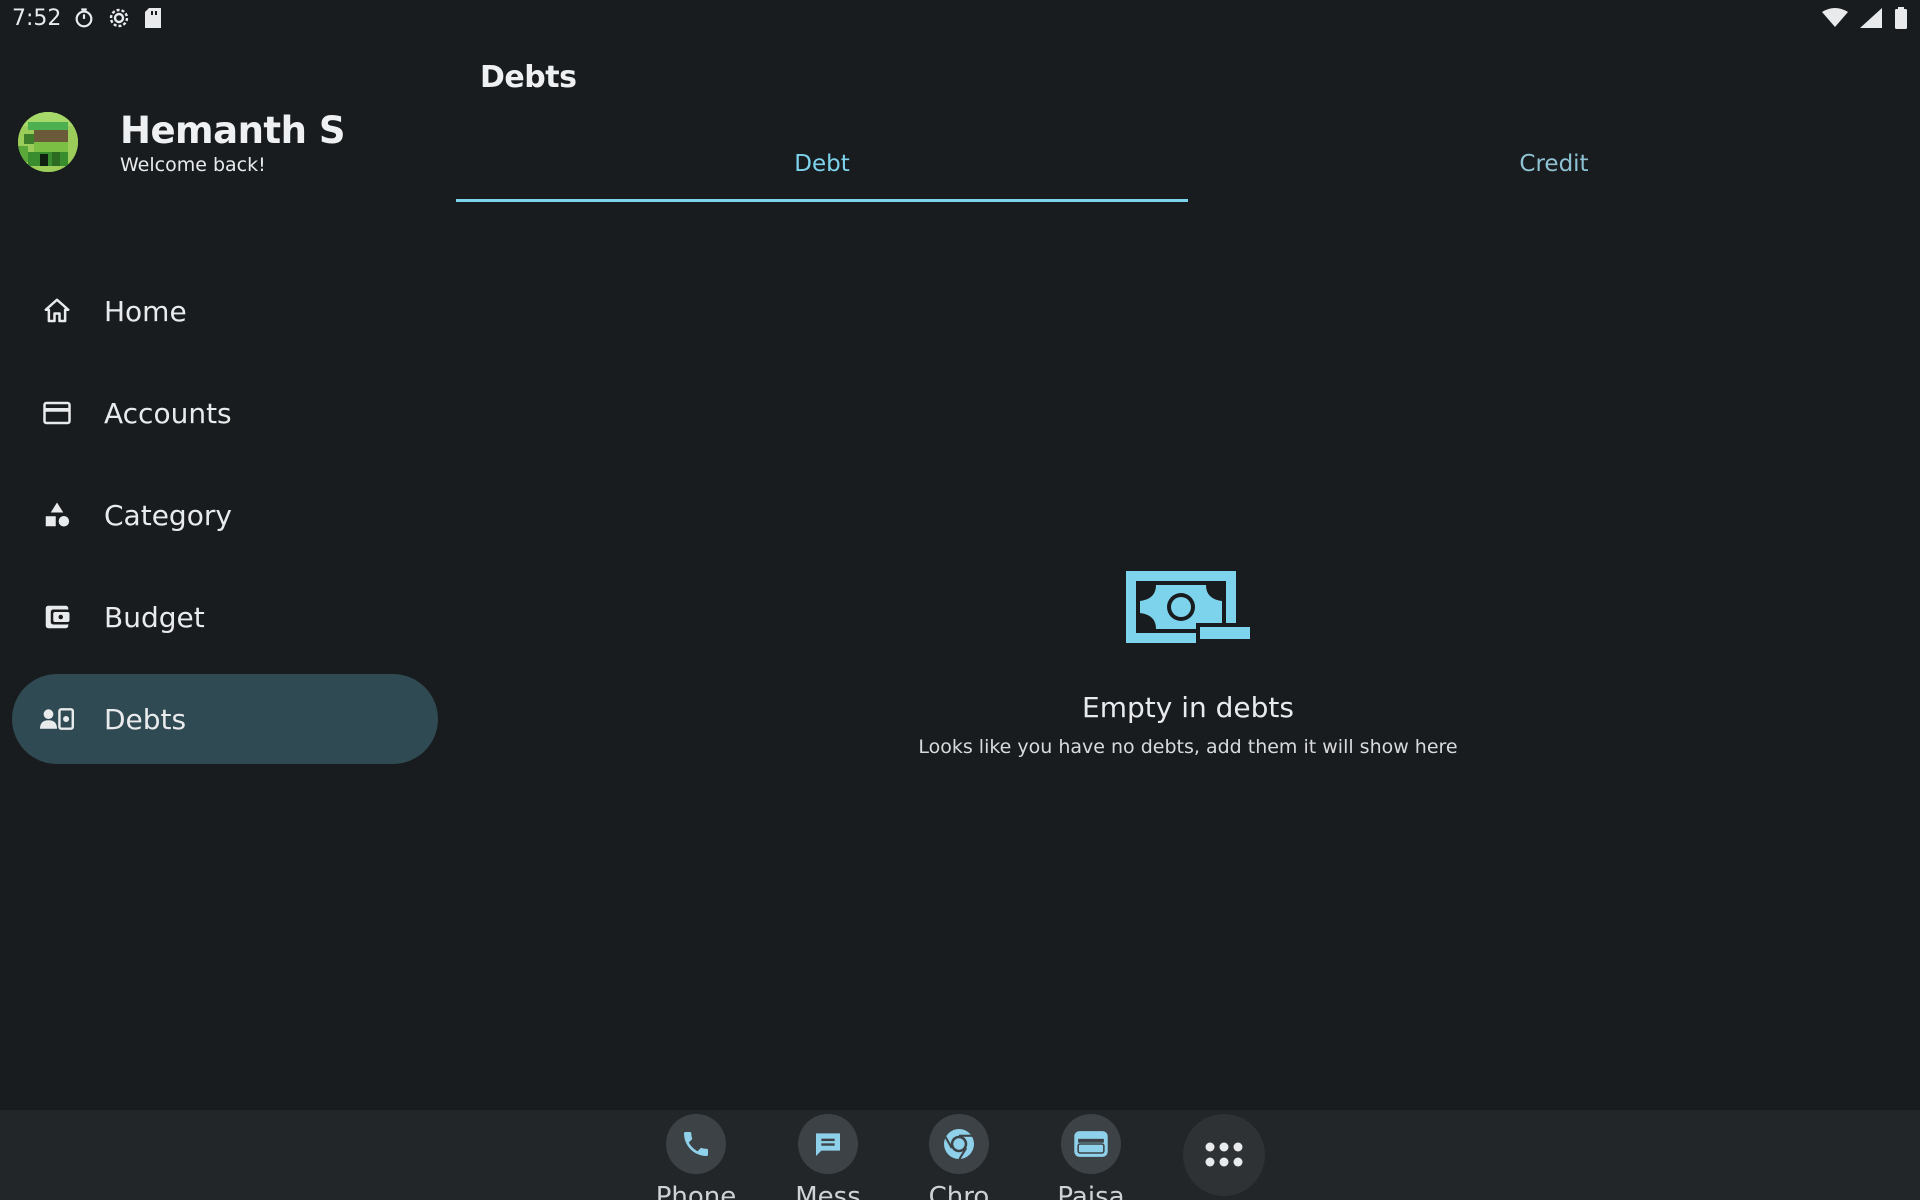  What do you see at coordinates (696, 1144) in the screenshot?
I see `phone-icon` at bounding box center [696, 1144].